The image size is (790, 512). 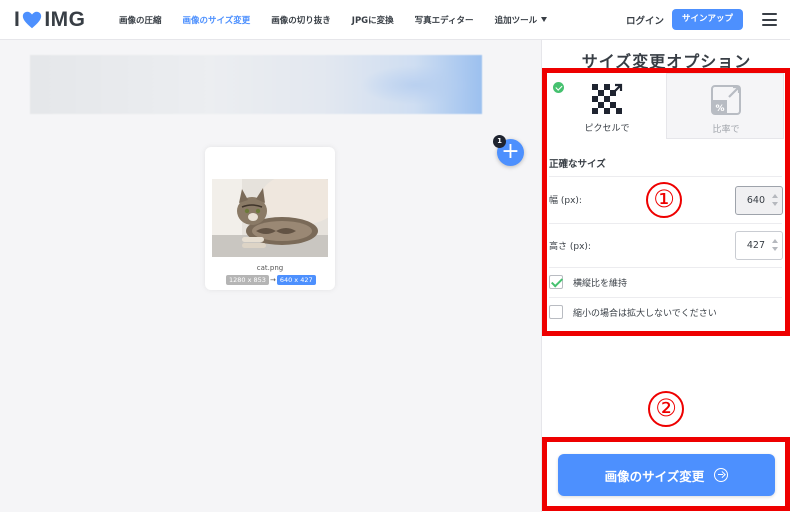 I want to click on arrow-right-icon: →, so click(x=272, y=280).